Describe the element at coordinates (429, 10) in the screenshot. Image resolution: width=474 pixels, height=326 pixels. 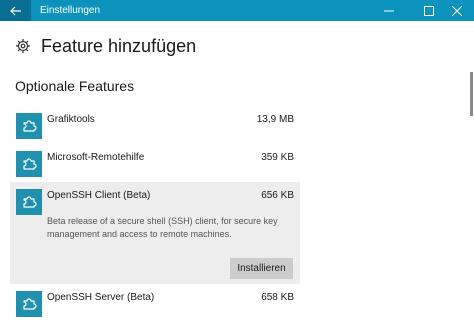
I see `maximize-icon` at that location.